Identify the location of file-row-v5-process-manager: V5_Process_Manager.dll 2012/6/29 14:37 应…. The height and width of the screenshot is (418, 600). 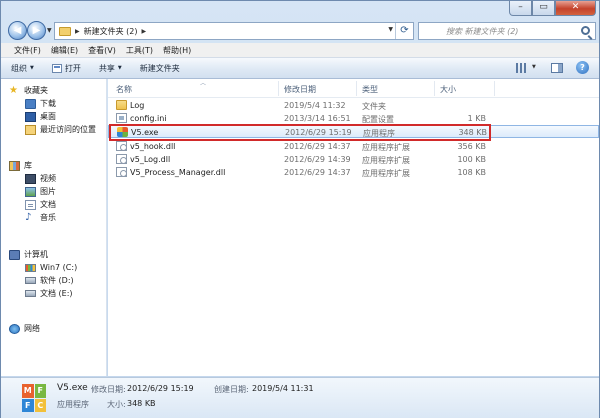
(353, 172).